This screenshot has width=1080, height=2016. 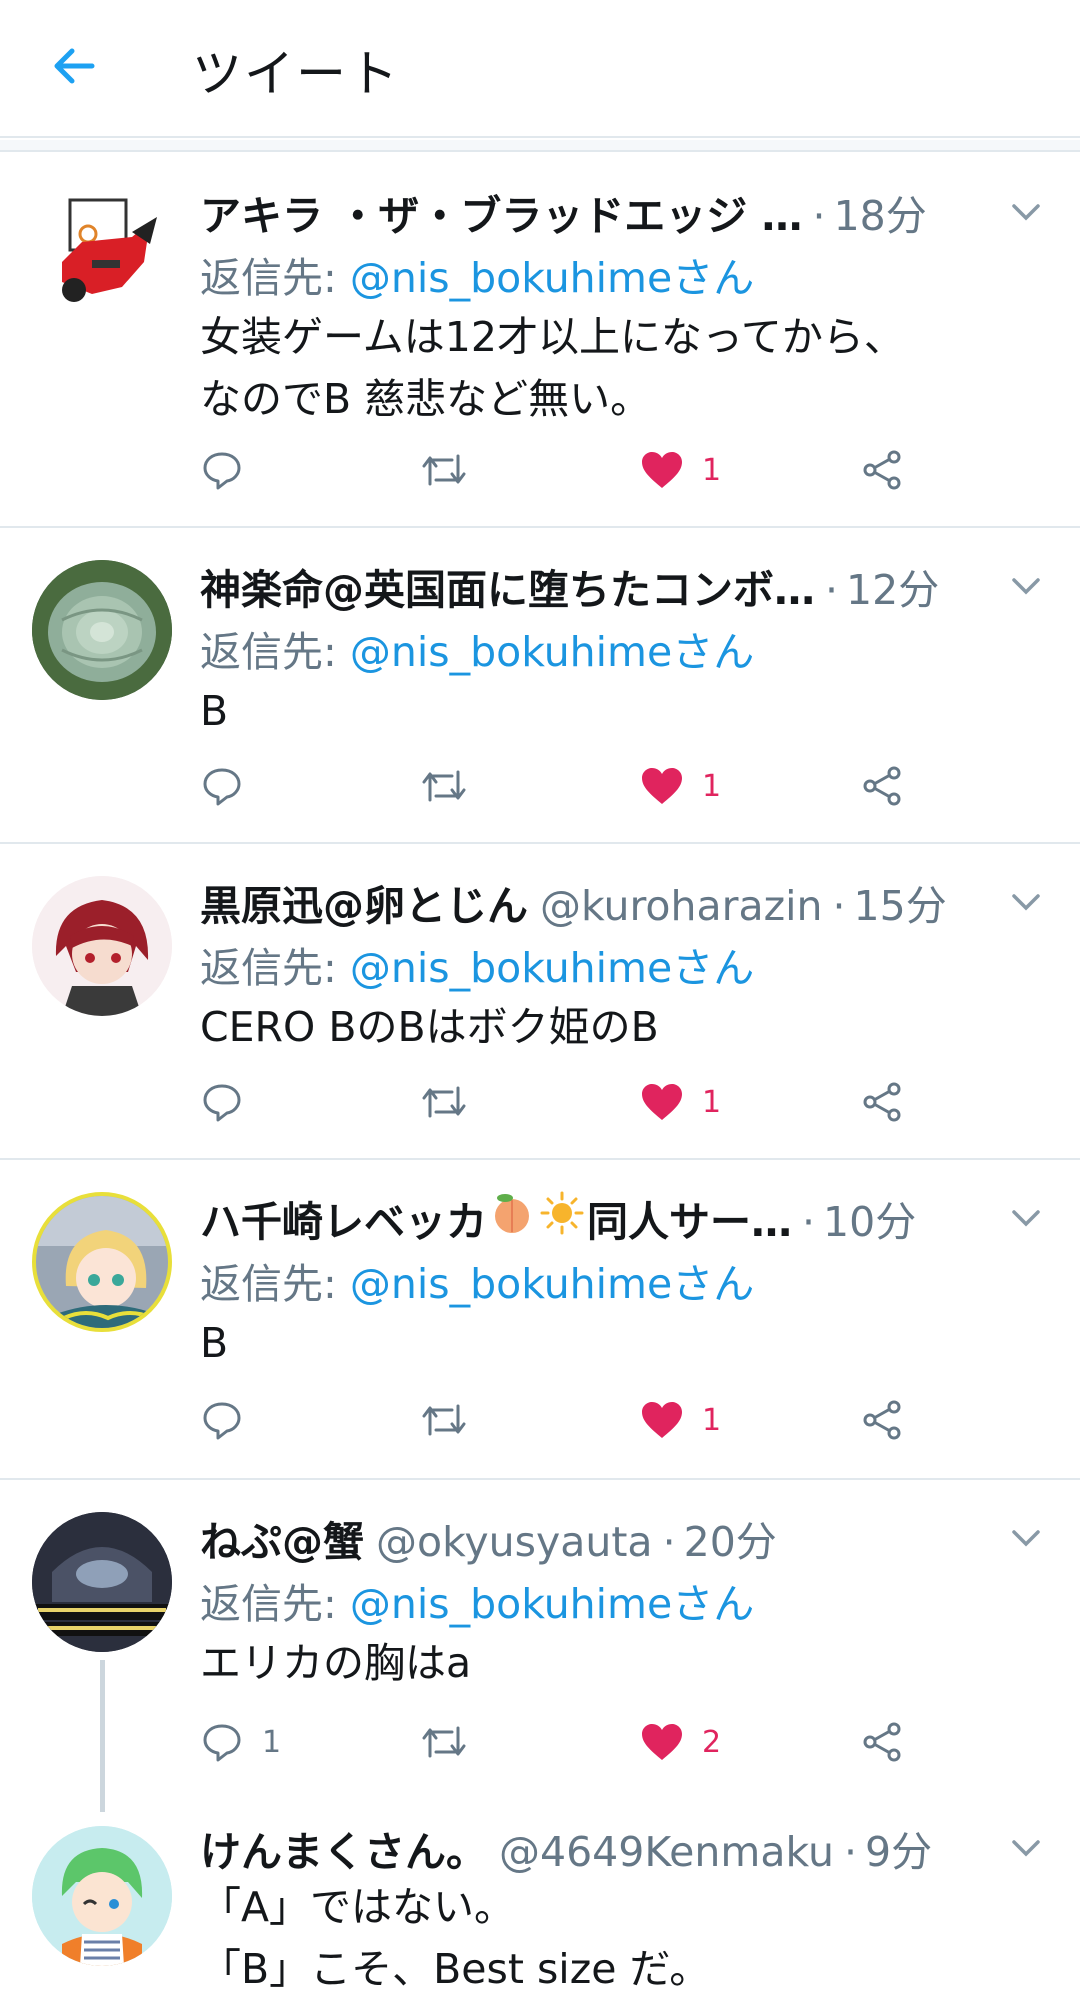 I want to click on tweet-text-line: 「B」こそ、Best size だ。, so click(x=455, y=1969).